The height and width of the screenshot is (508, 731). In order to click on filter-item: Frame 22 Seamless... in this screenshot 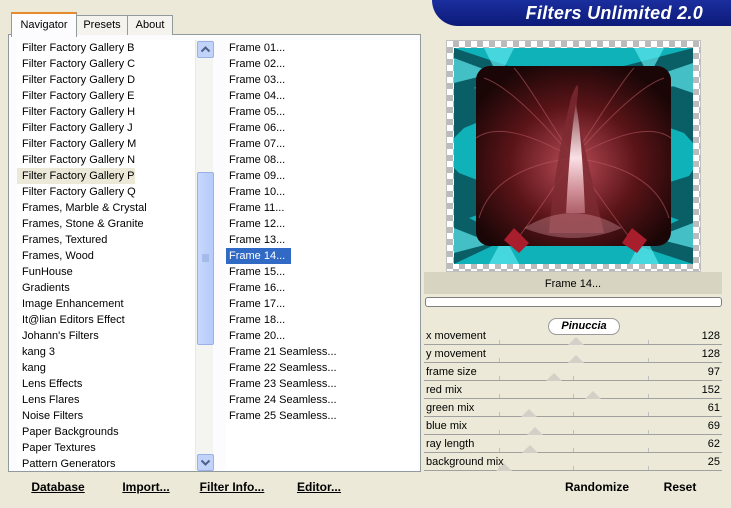, I will do `click(281, 368)`.